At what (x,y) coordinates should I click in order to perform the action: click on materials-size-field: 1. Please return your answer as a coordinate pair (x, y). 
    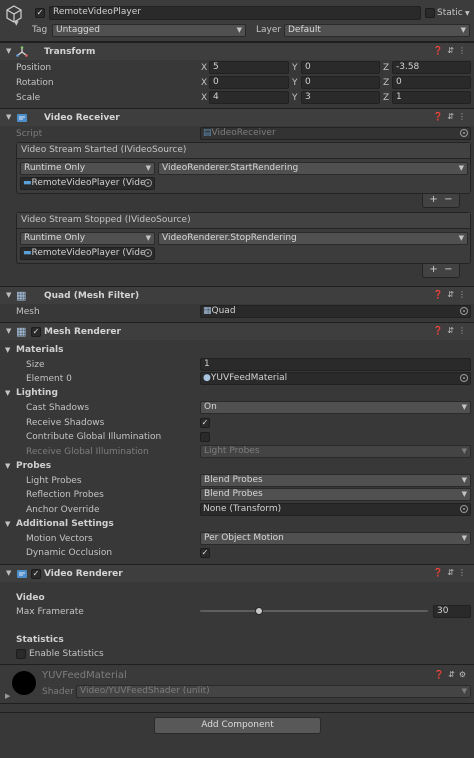
    Looking at the image, I should click on (335, 364).